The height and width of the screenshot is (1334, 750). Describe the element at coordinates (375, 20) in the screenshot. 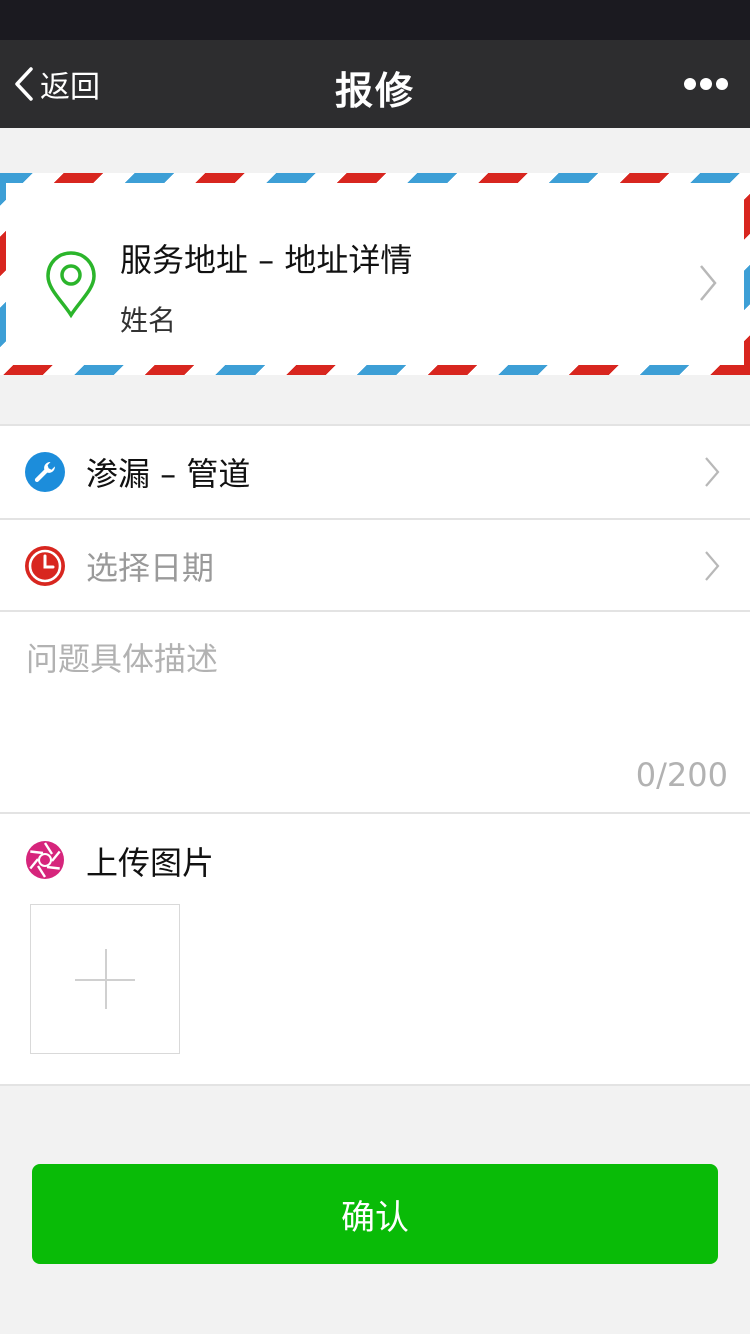

I see `status-bar` at that location.